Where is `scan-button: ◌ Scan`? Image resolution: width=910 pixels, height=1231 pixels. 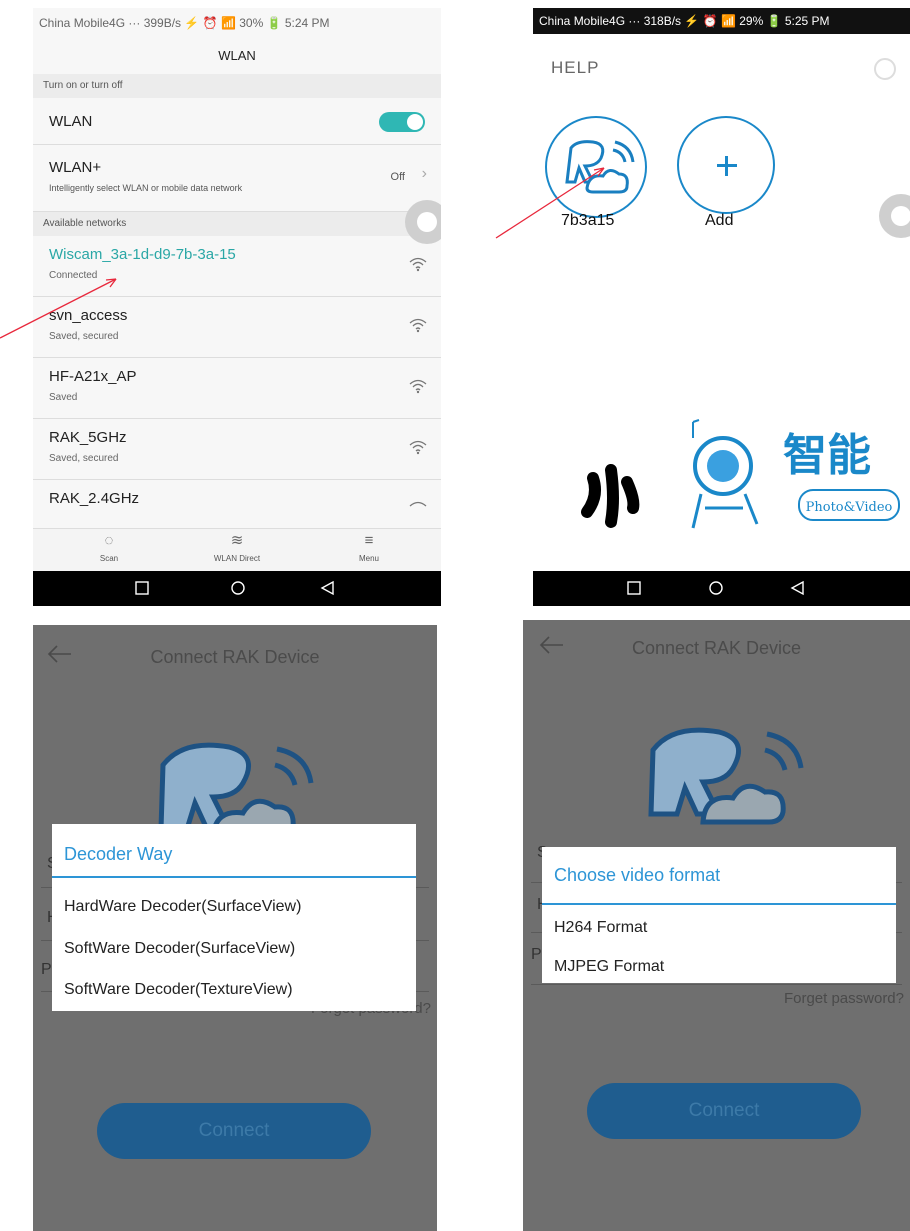
scan-button: ◌ Scan is located at coordinates (109, 546).